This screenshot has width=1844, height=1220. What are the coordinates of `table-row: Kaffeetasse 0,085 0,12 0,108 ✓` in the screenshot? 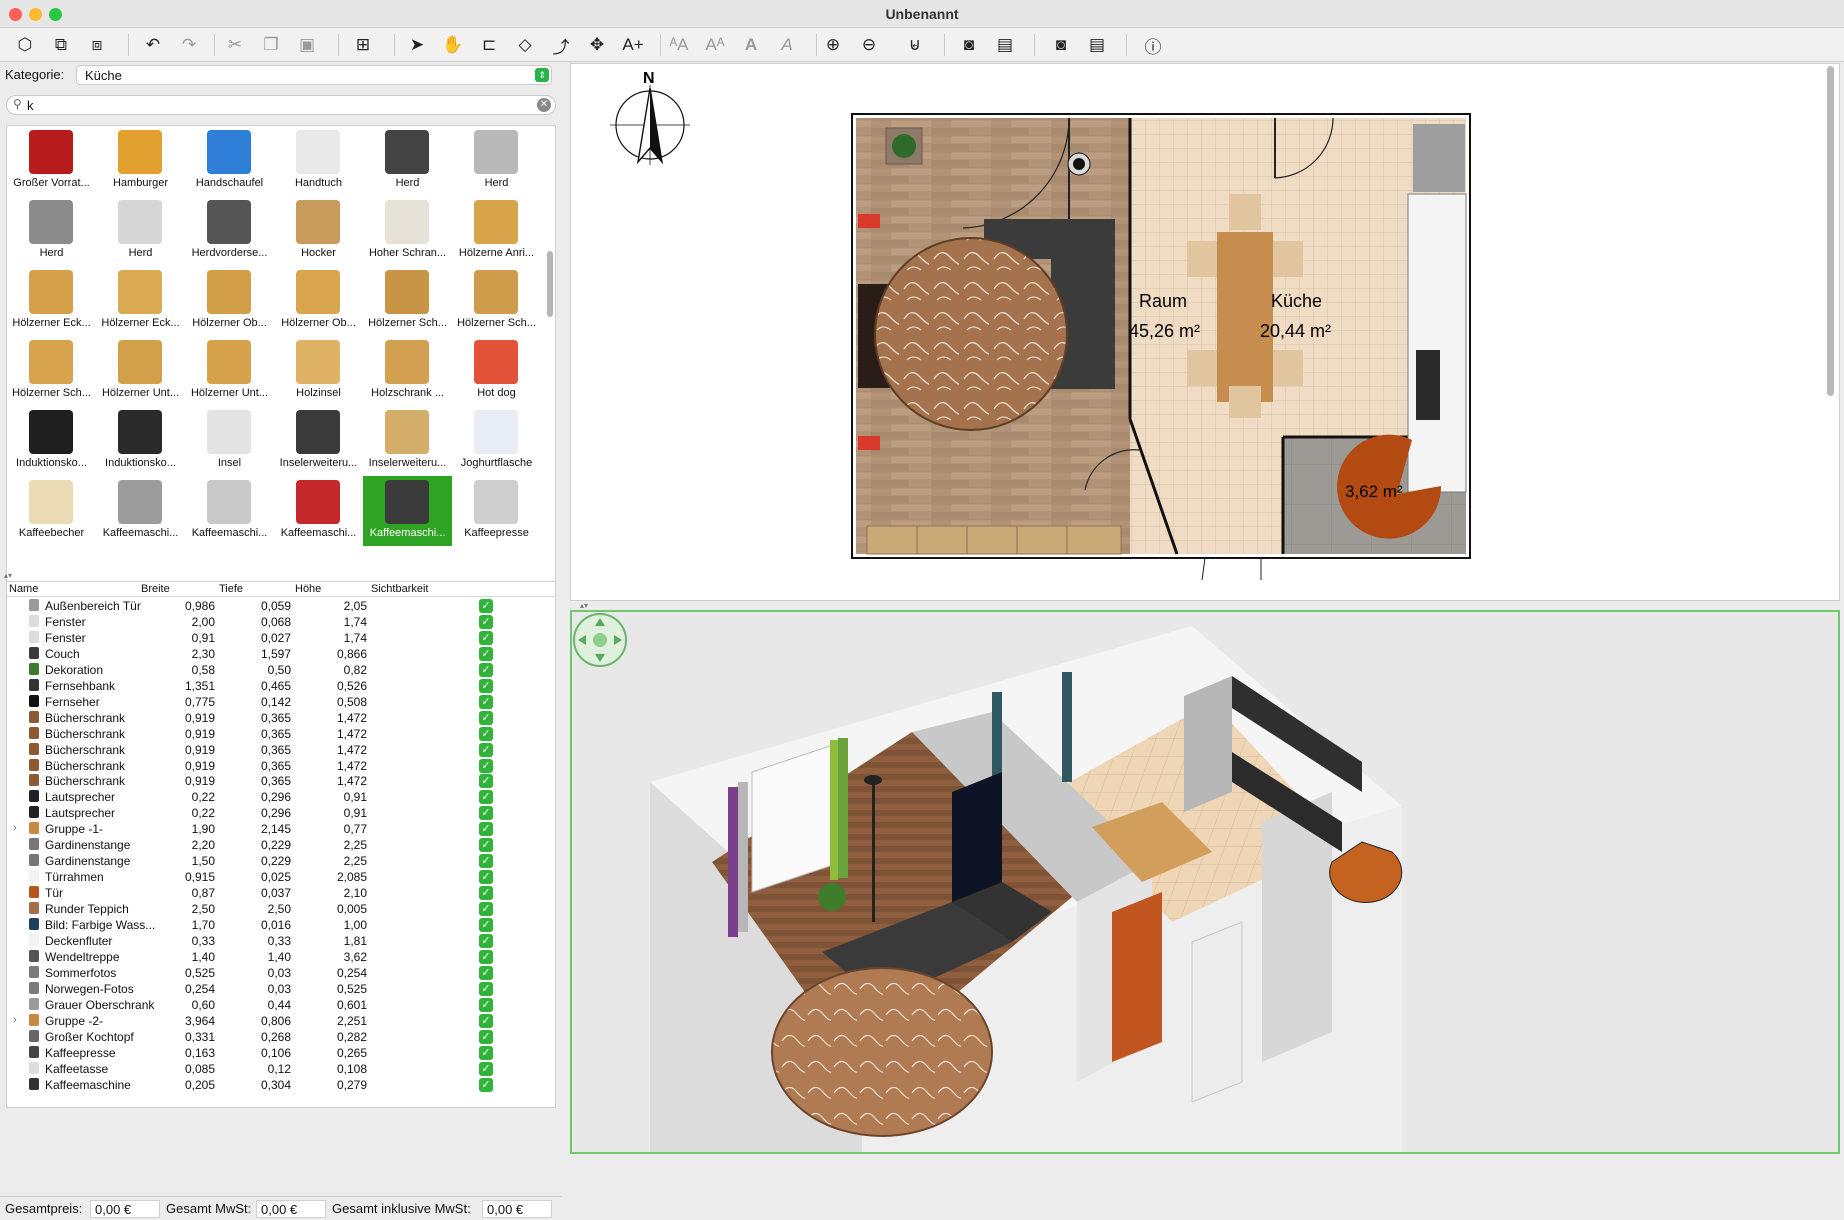 It's located at (281, 1069).